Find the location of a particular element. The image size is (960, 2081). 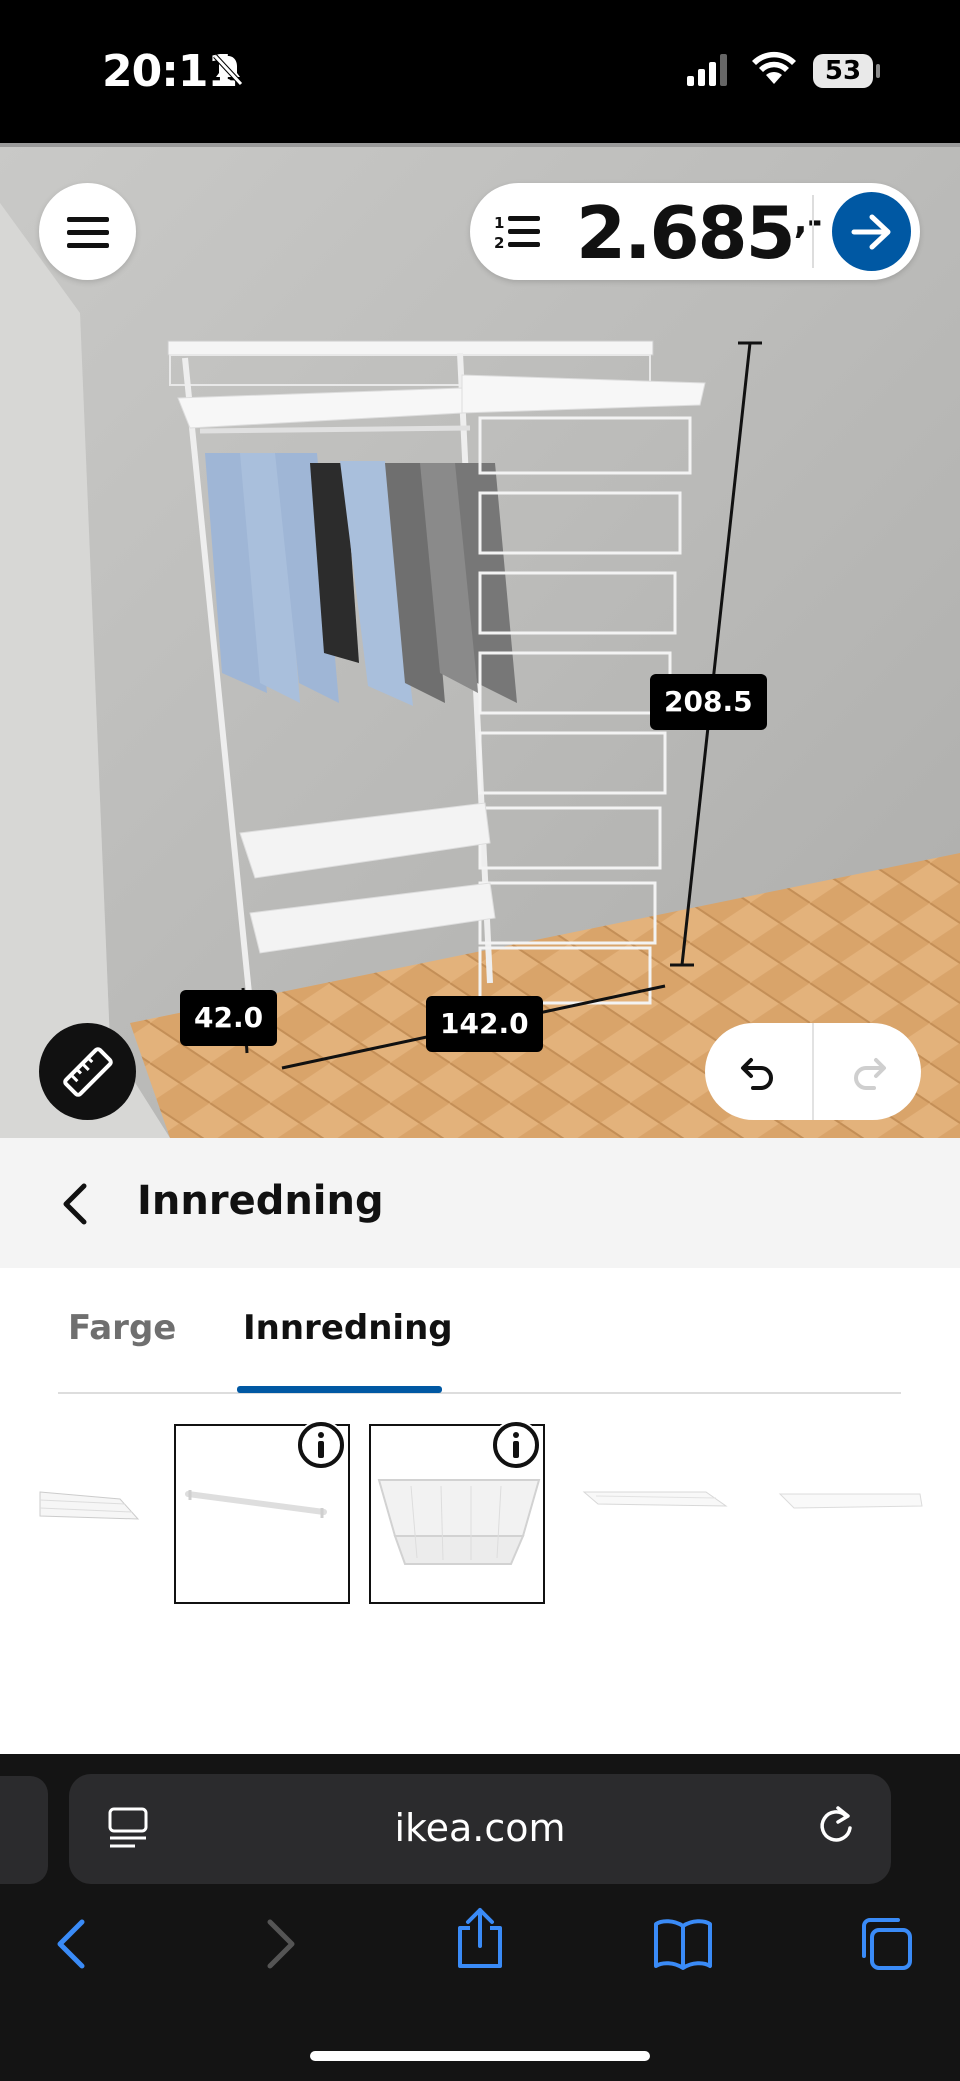

product-item-clothes-rail is located at coordinates (262, 1512).